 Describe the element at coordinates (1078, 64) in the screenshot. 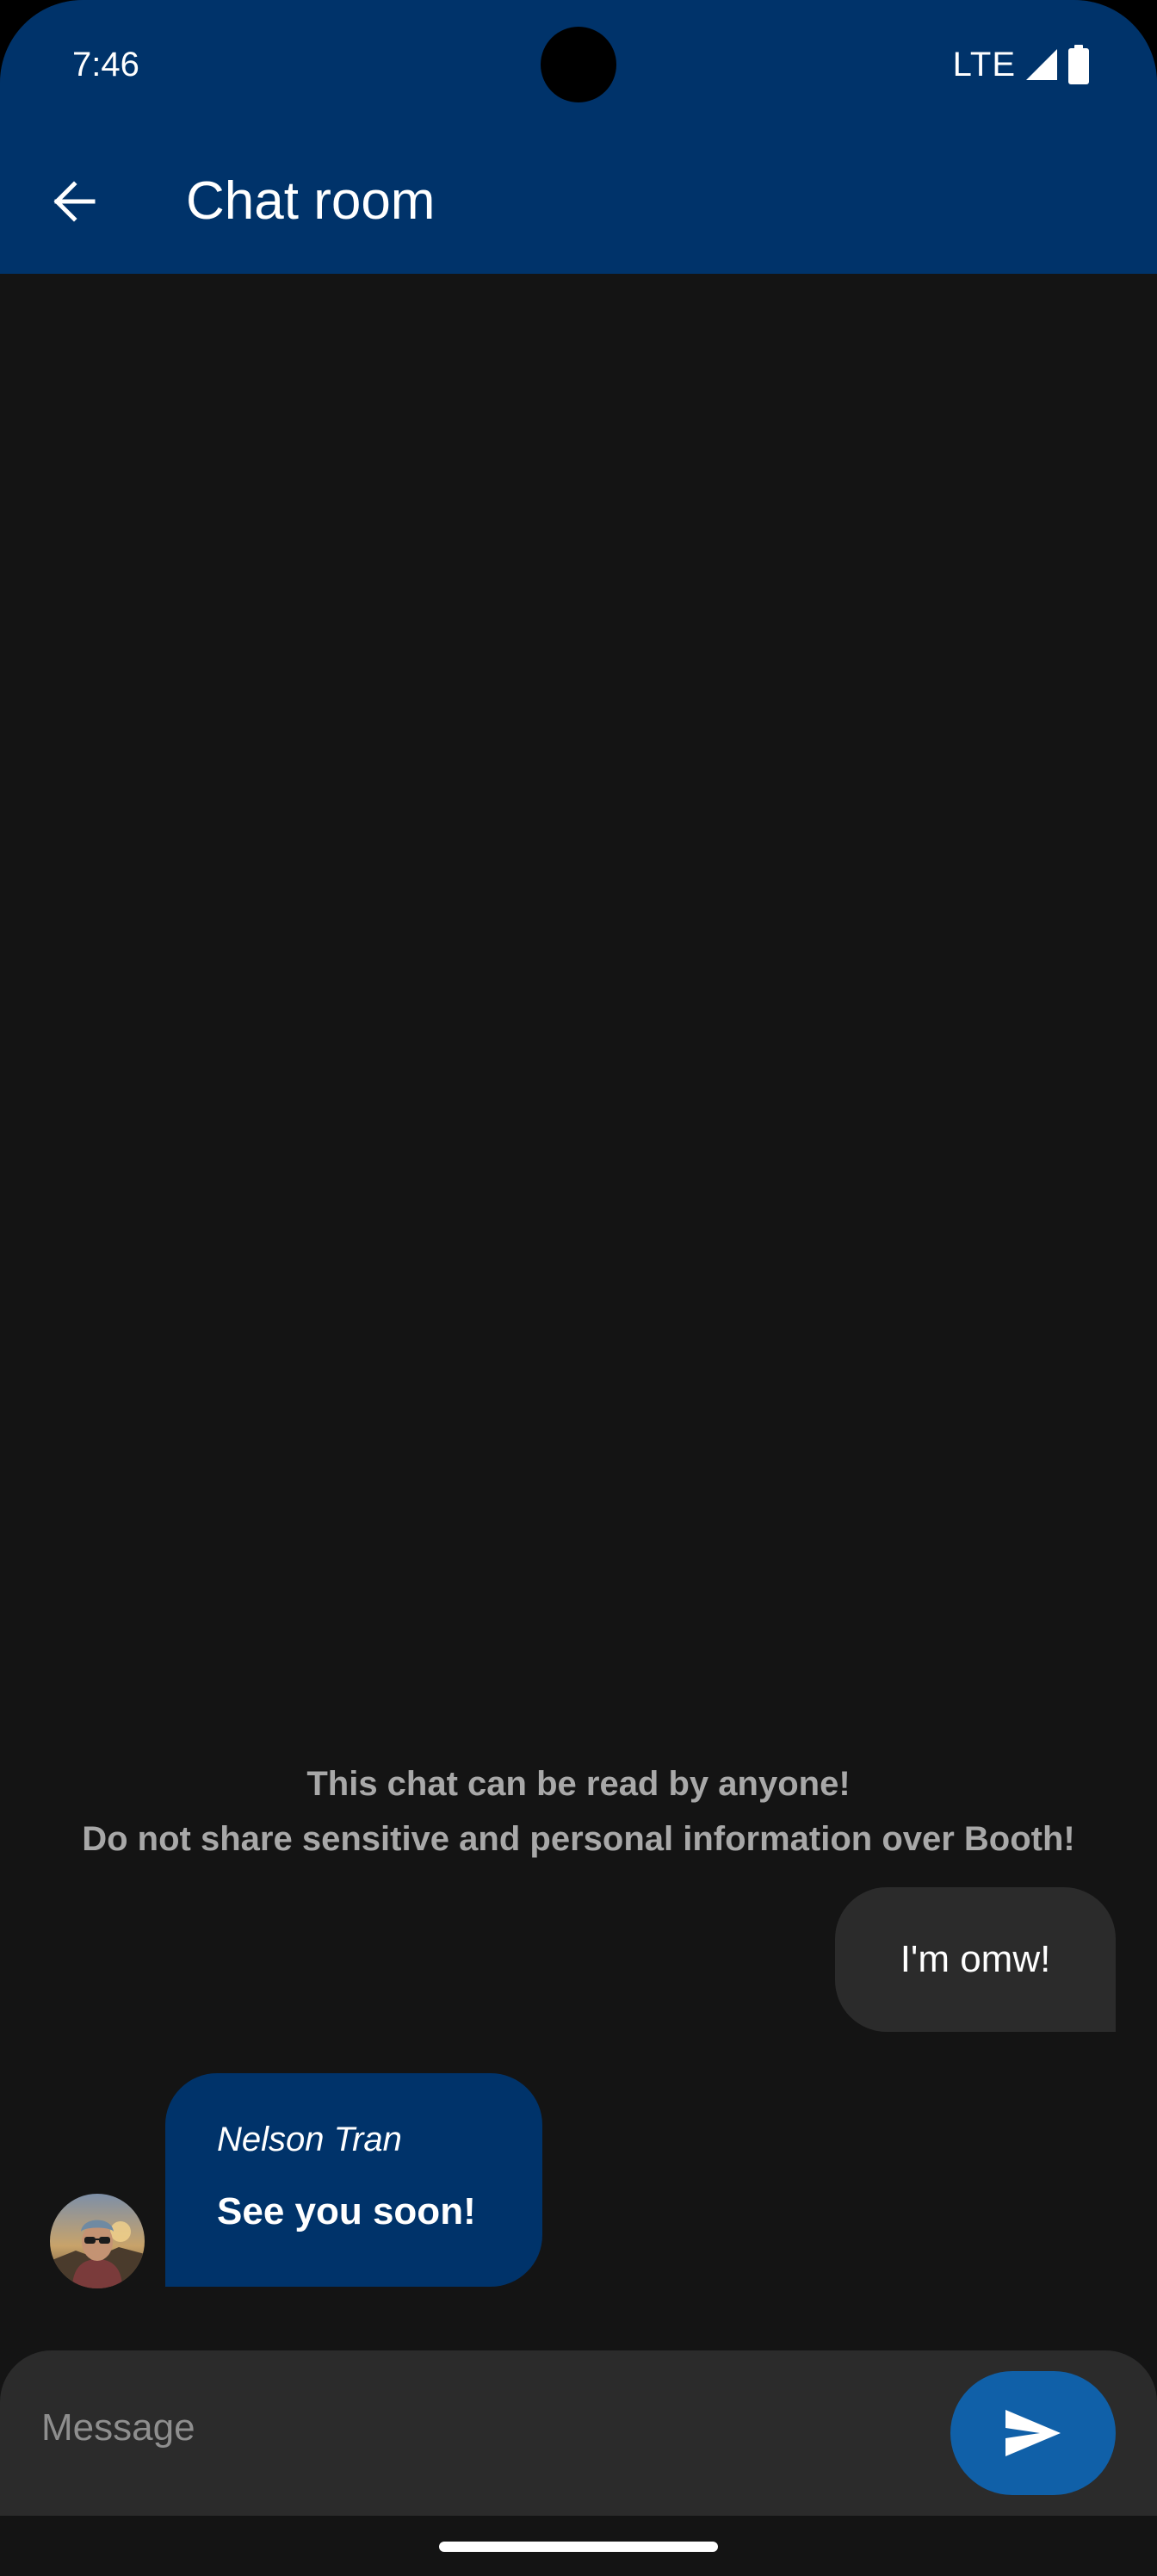

I see `battery-icon` at that location.